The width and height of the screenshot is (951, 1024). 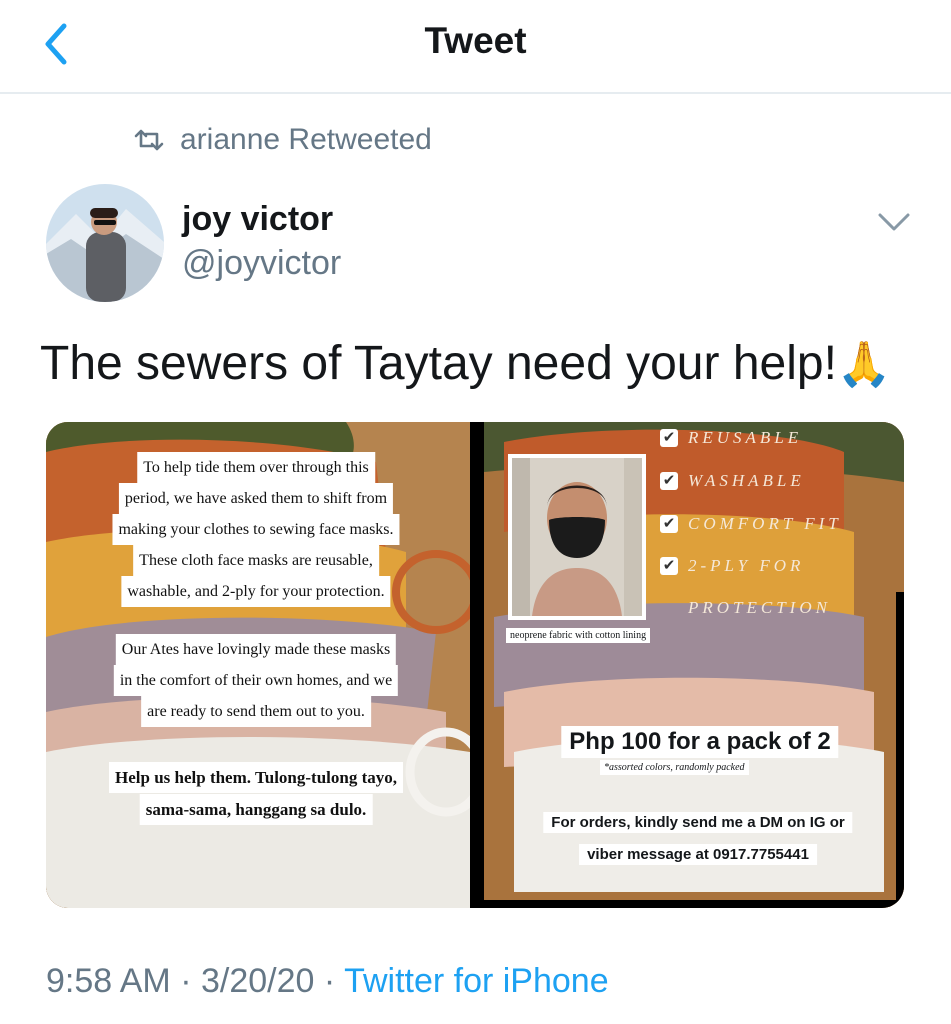 What do you see at coordinates (759, 607) in the screenshot?
I see `feature-protection: PROTECTION` at bounding box center [759, 607].